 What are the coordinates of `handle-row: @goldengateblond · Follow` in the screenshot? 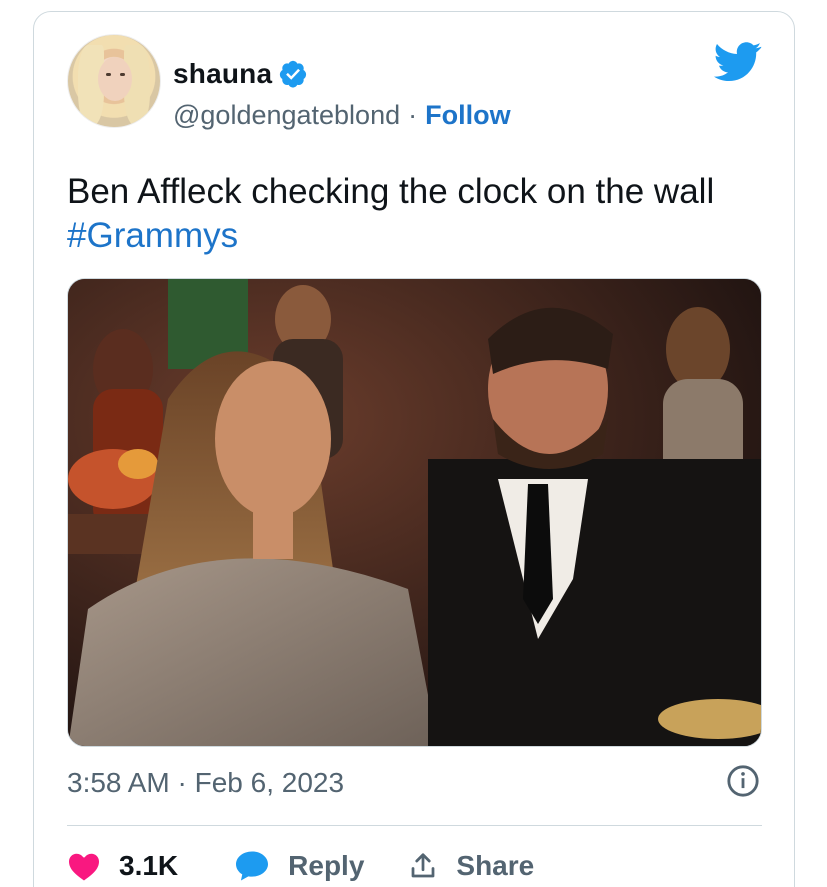 It's located at (342, 115).